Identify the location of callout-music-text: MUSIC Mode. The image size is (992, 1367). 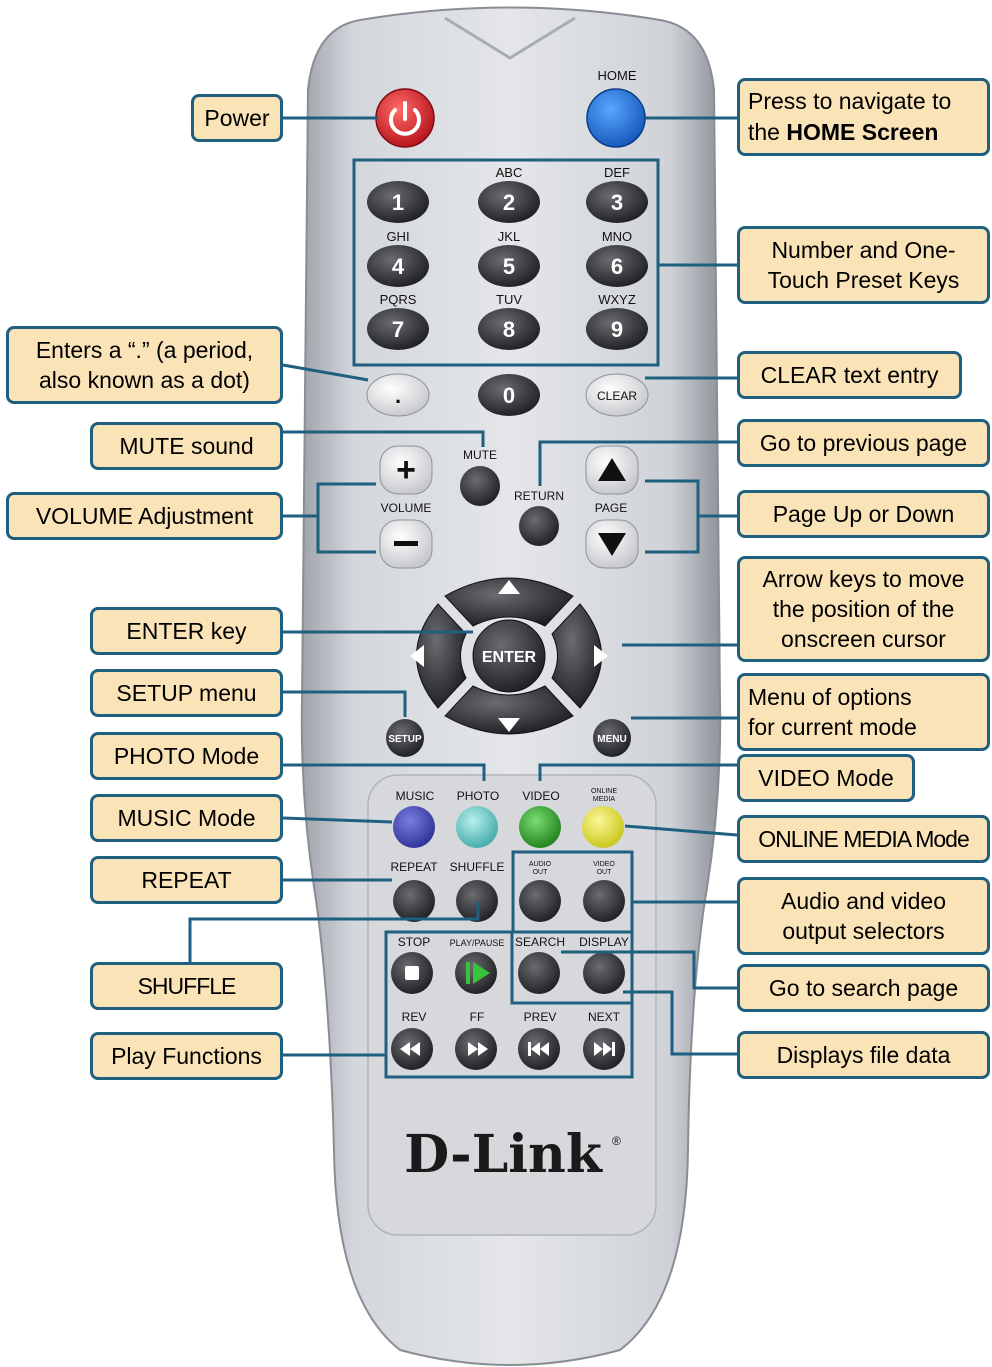
(186, 818).